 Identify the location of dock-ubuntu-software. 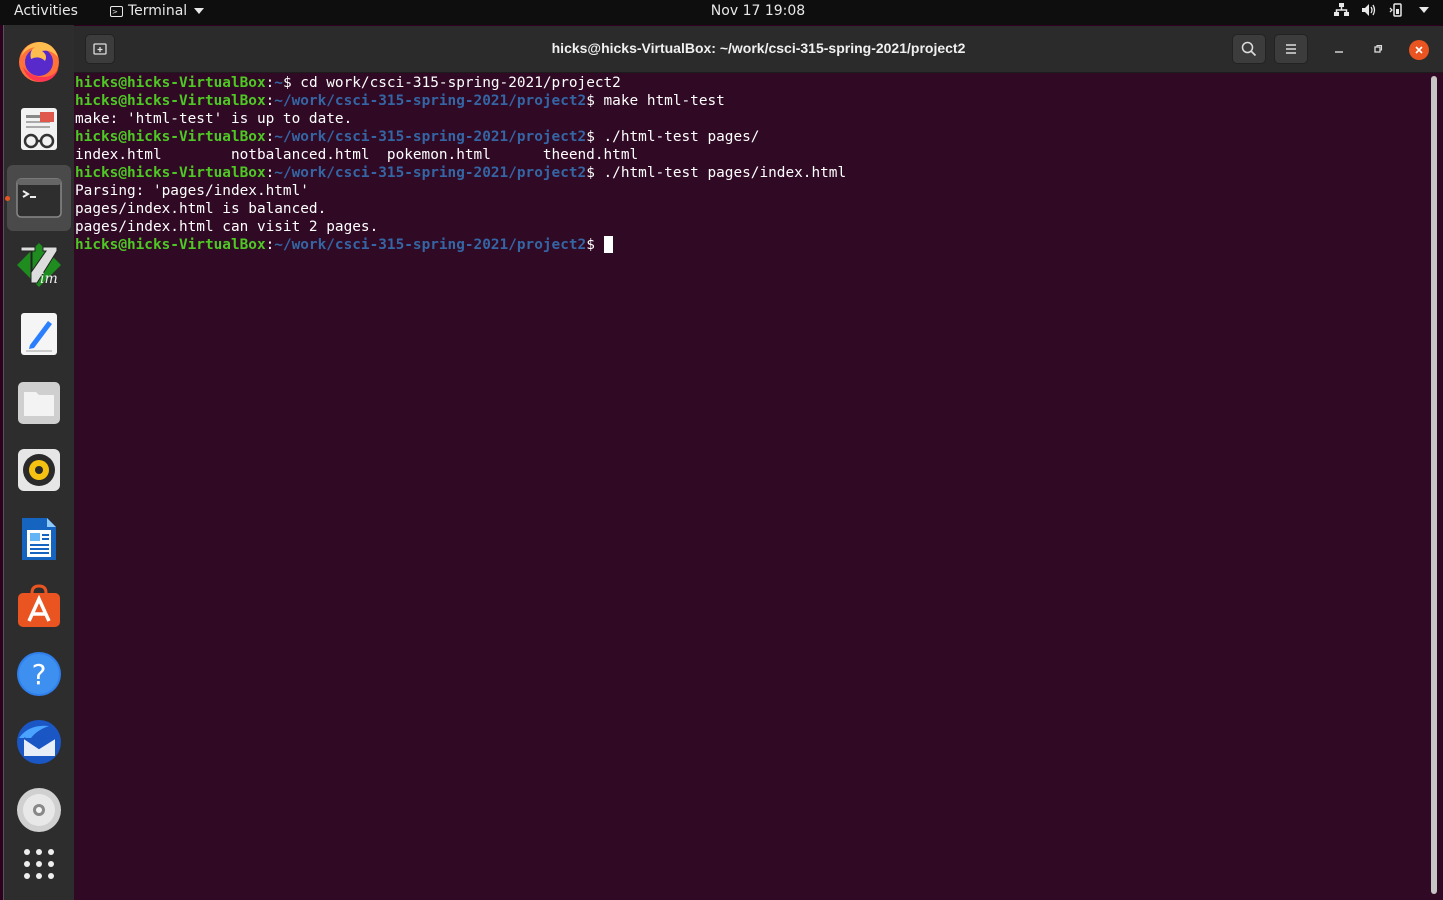
(39, 606).